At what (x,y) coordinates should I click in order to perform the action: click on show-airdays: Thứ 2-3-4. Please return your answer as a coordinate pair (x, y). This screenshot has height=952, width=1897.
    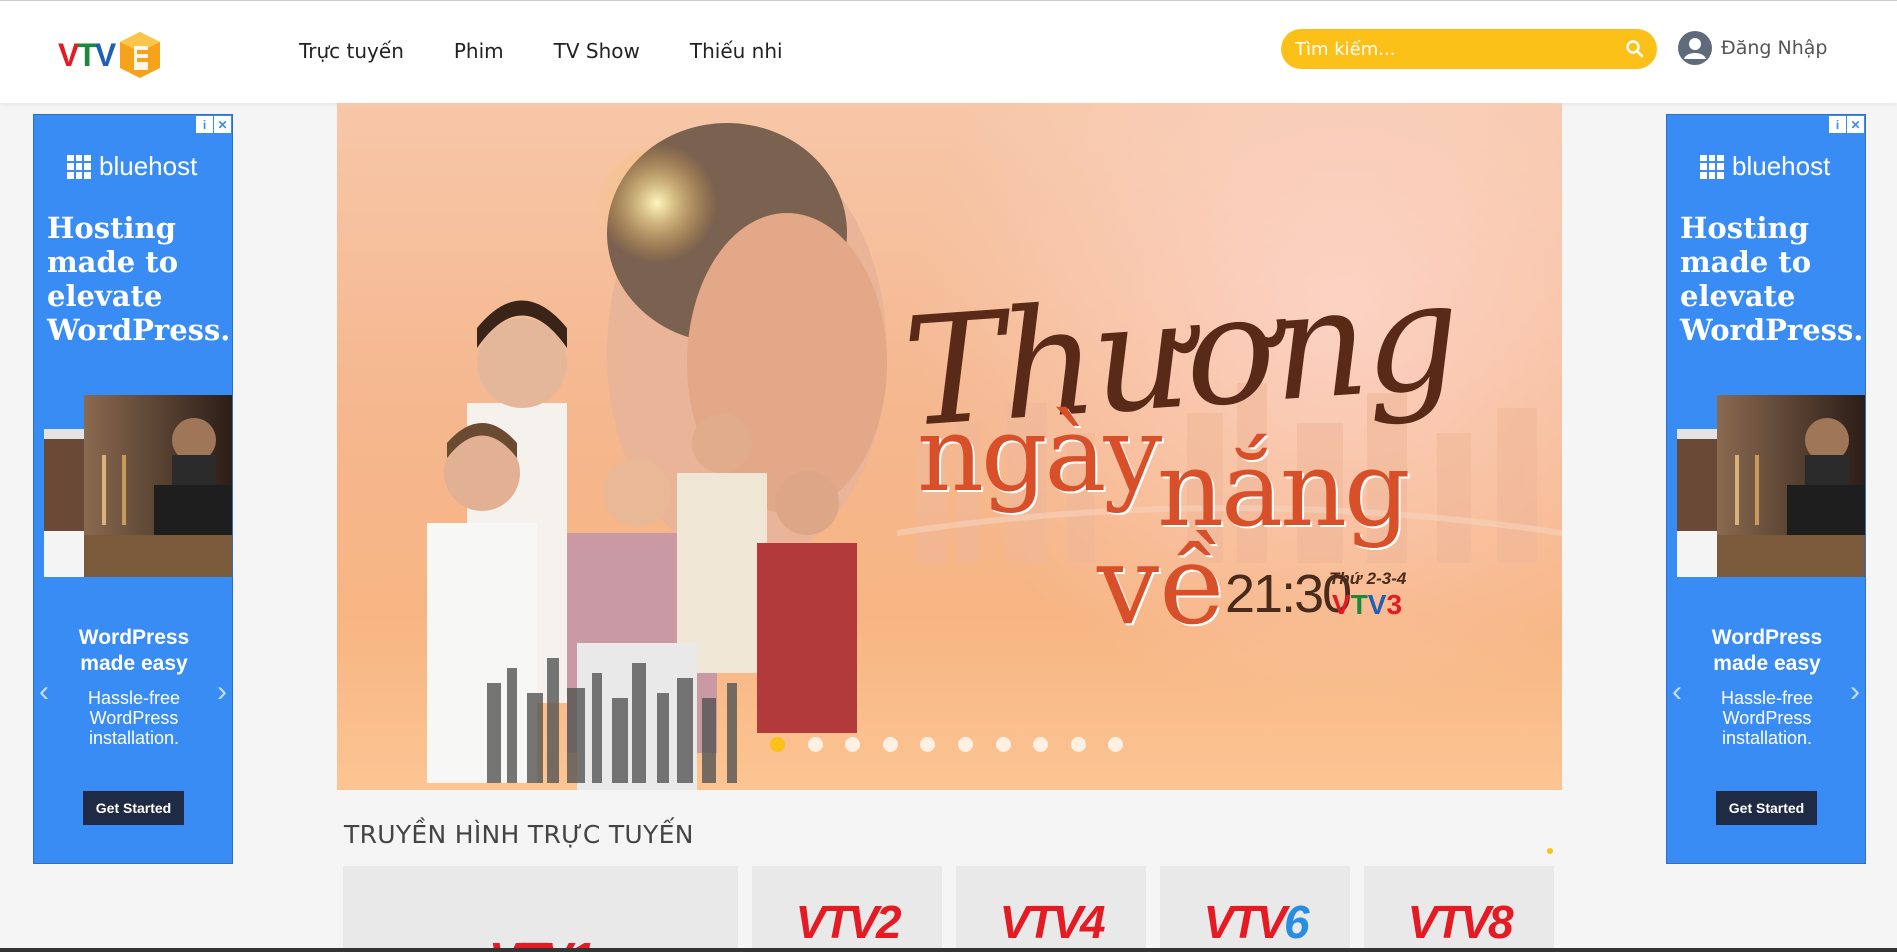
    Looking at the image, I should click on (1368, 578).